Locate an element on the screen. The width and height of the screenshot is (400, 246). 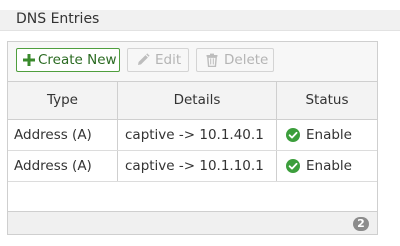
column-header-details: Details is located at coordinates (197, 100).